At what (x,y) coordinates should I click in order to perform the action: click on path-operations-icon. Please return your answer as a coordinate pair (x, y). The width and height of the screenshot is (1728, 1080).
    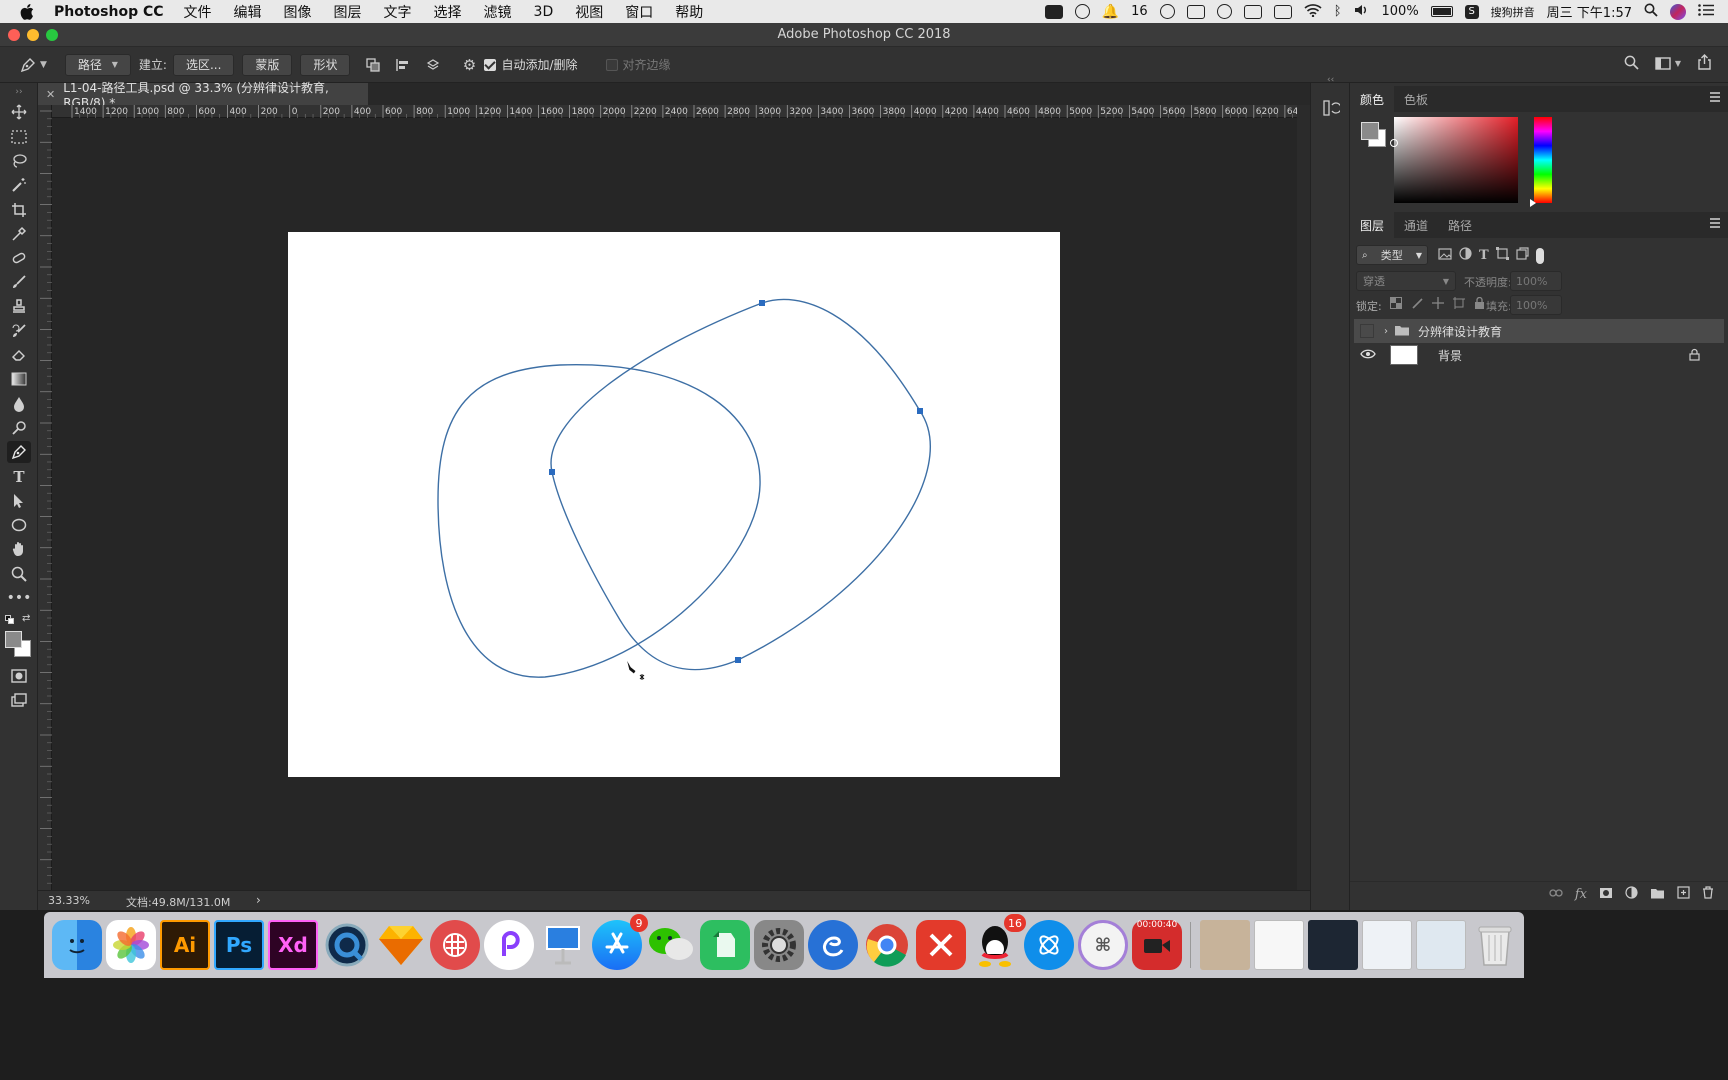
    Looking at the image, I should click on (373, 65).